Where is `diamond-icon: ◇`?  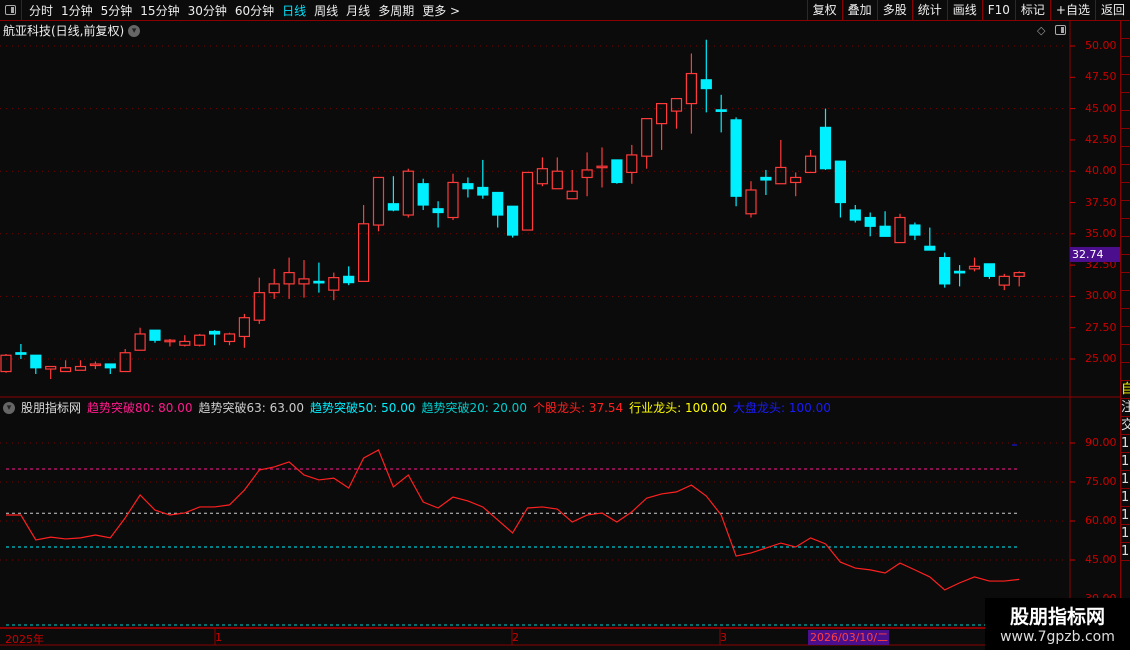 diamond-icon: ◇ is located at coordinates (1041, 30).